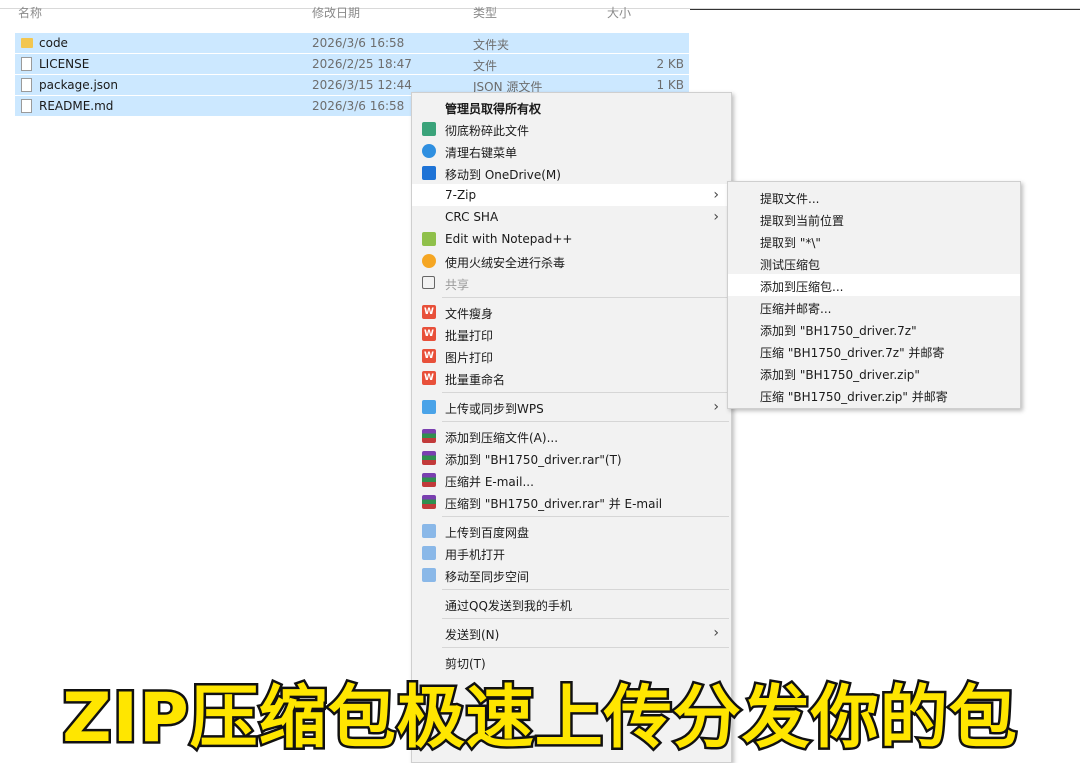 The width and height of the screenshot is (1080, 763). What do you see at coordinates (27, 43) in the screenshot?
I see `folder-icon` at bounding box center [27, 43].